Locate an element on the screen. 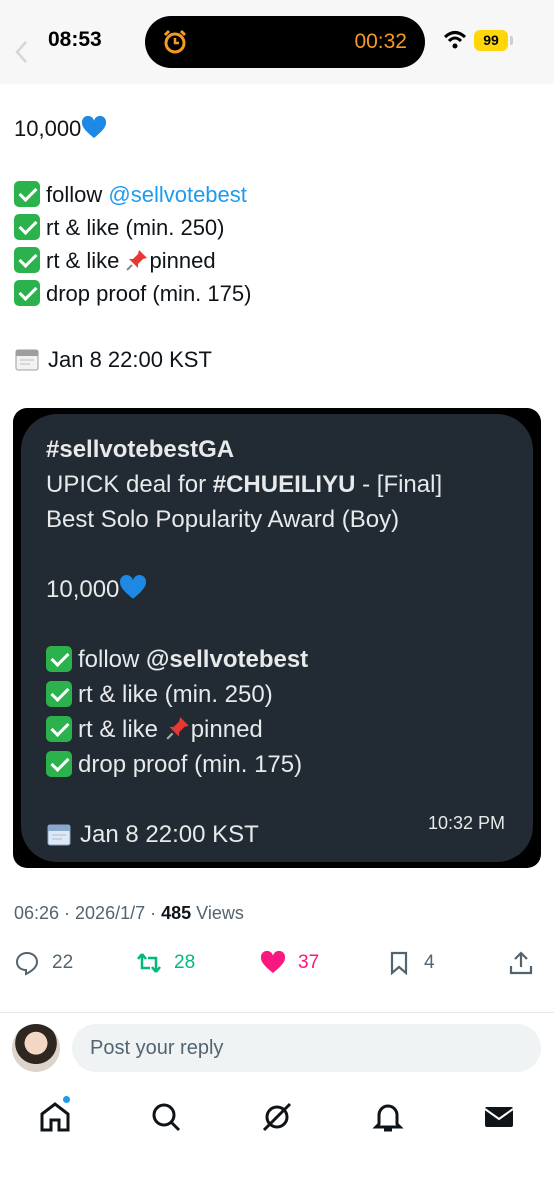  drop-proof-text: drop proof (min. 175) is located at coordinates (149, 293).